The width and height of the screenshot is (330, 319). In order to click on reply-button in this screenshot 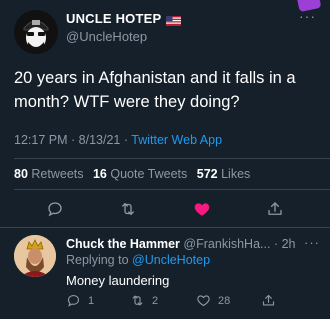, I will do `click(55, 209)`.